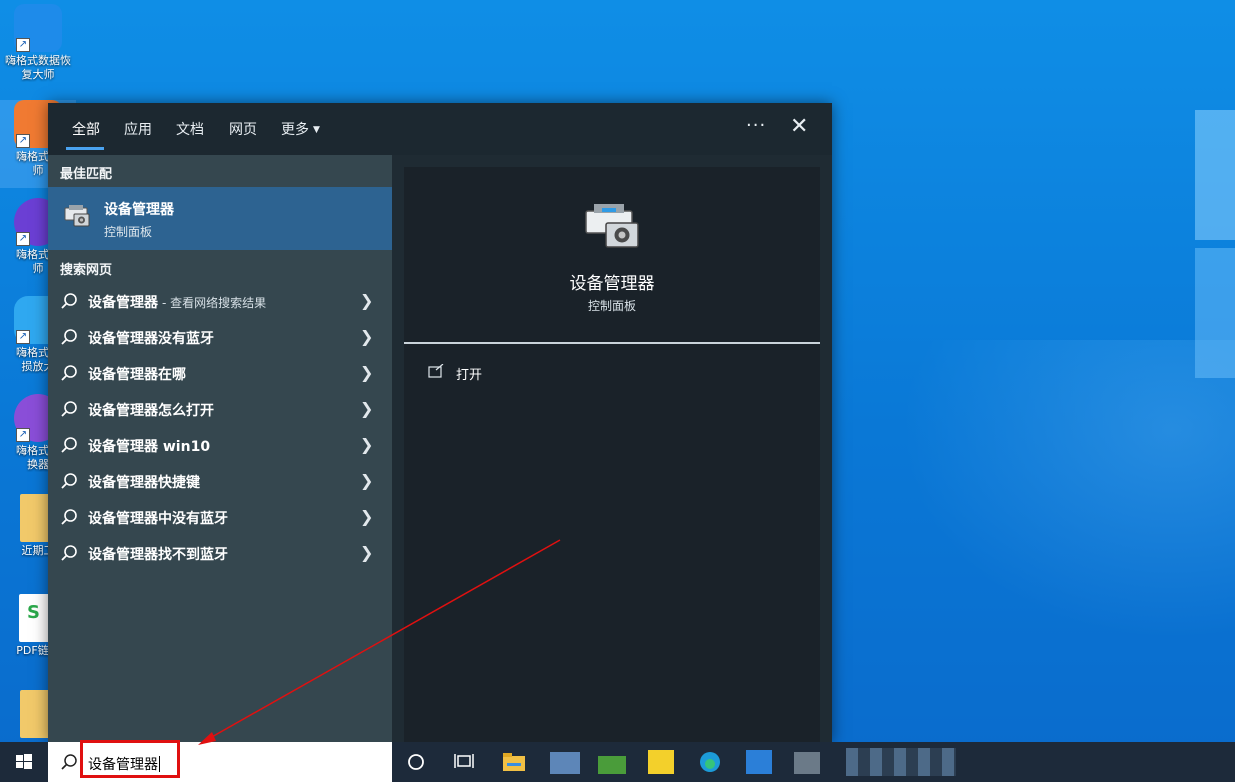  What do you see at coordinates (128, 232) in the screenshot?
I see `best-match-subtitle: 控制面板` at bounding box center [128, 232].